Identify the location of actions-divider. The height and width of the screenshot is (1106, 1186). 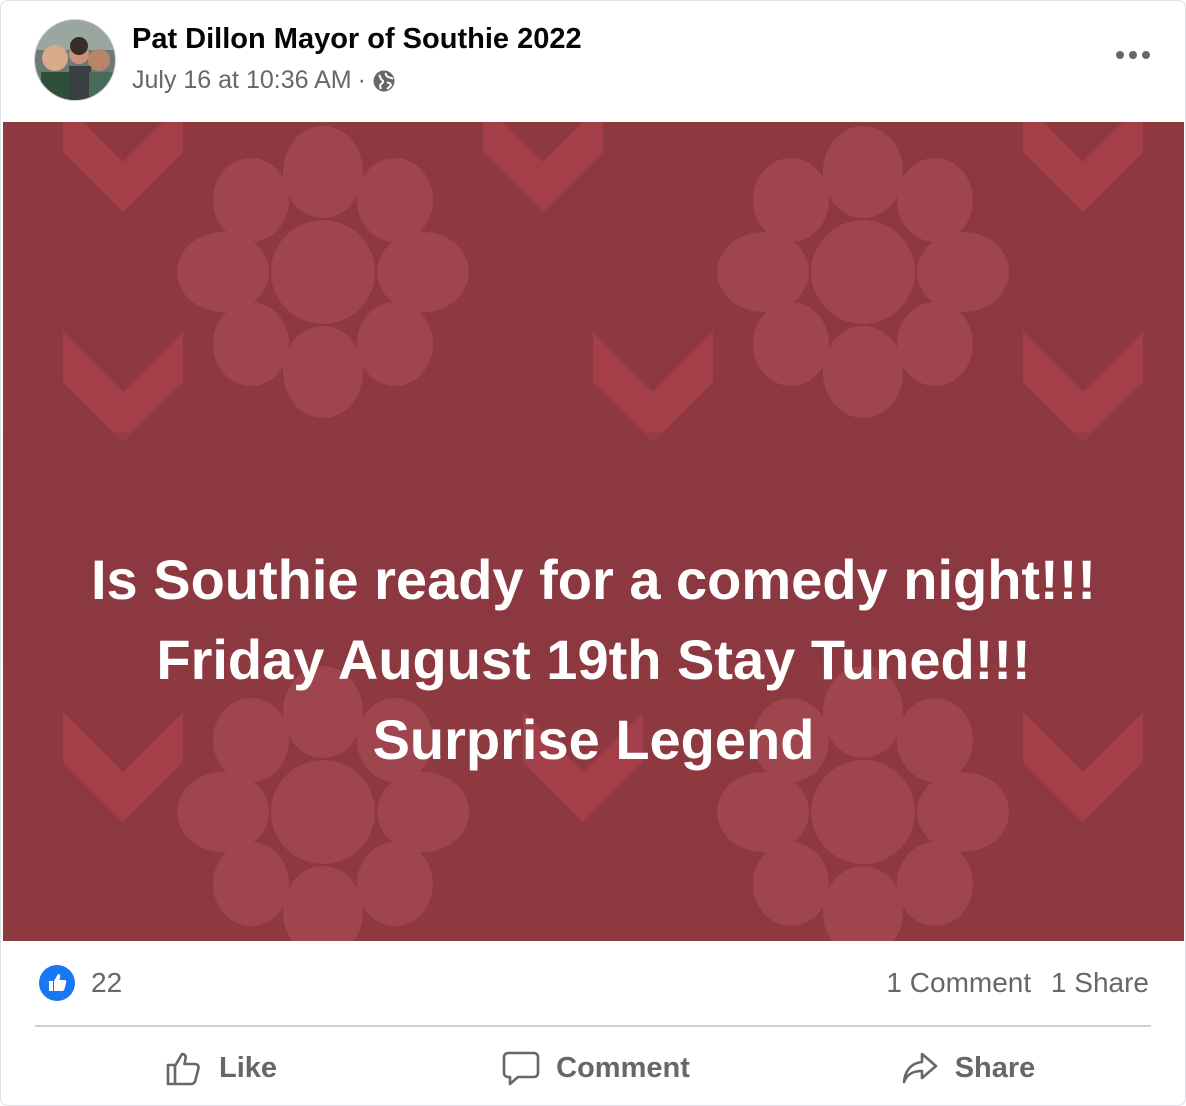
(593, 1026).